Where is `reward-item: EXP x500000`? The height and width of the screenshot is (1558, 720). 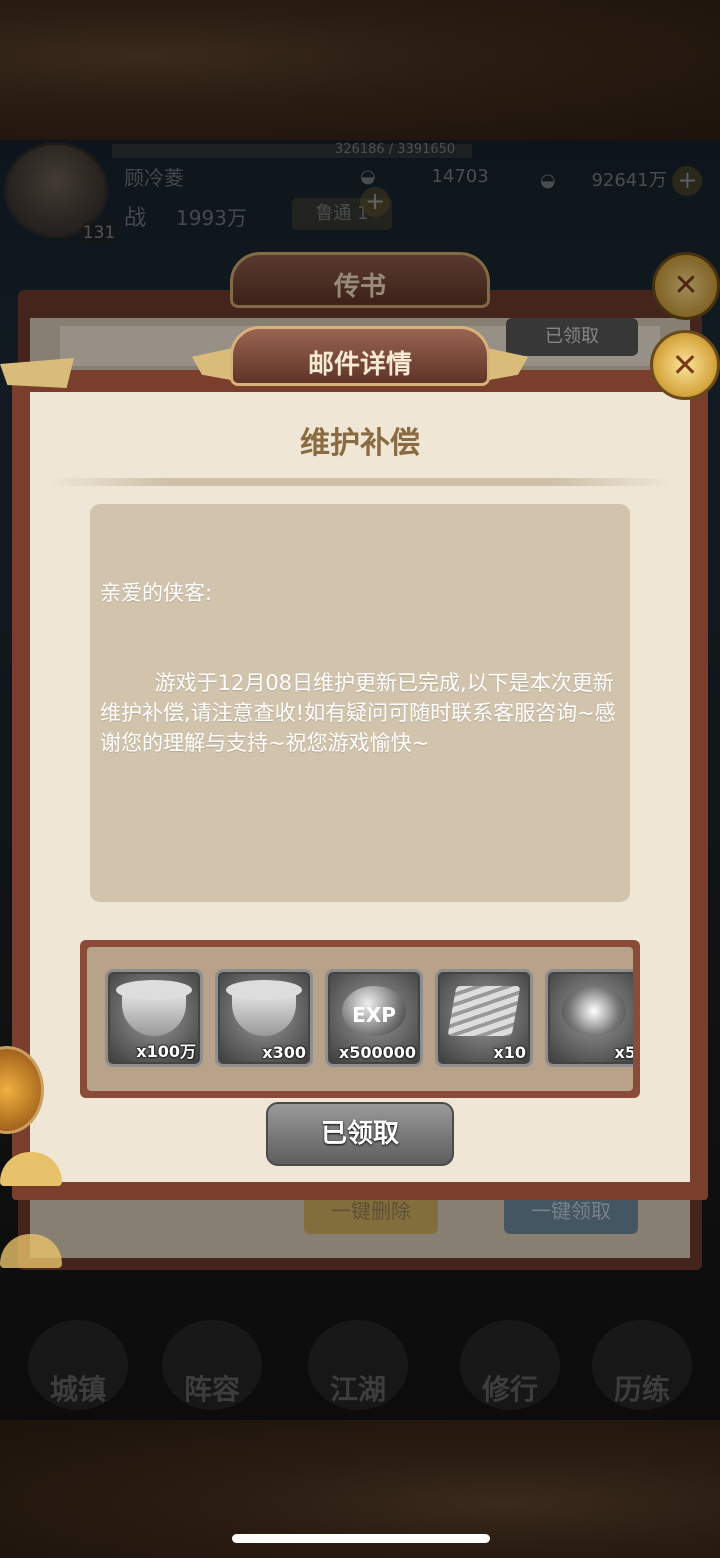 reward-item: EXP x500000 is located at coordinates (374, 1018).